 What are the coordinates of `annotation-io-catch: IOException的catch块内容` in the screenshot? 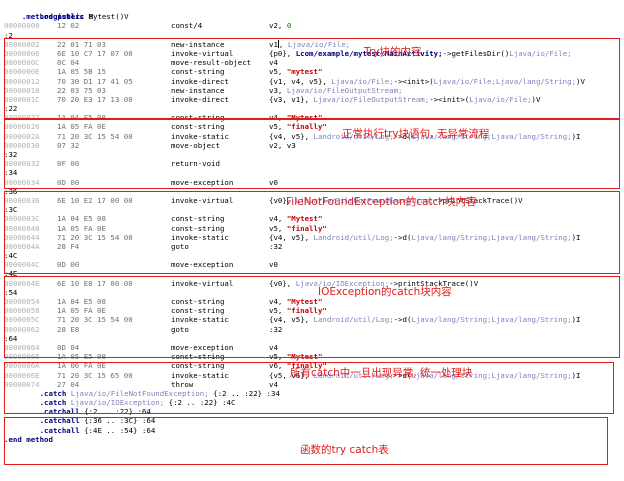 It's located at (385, 292).